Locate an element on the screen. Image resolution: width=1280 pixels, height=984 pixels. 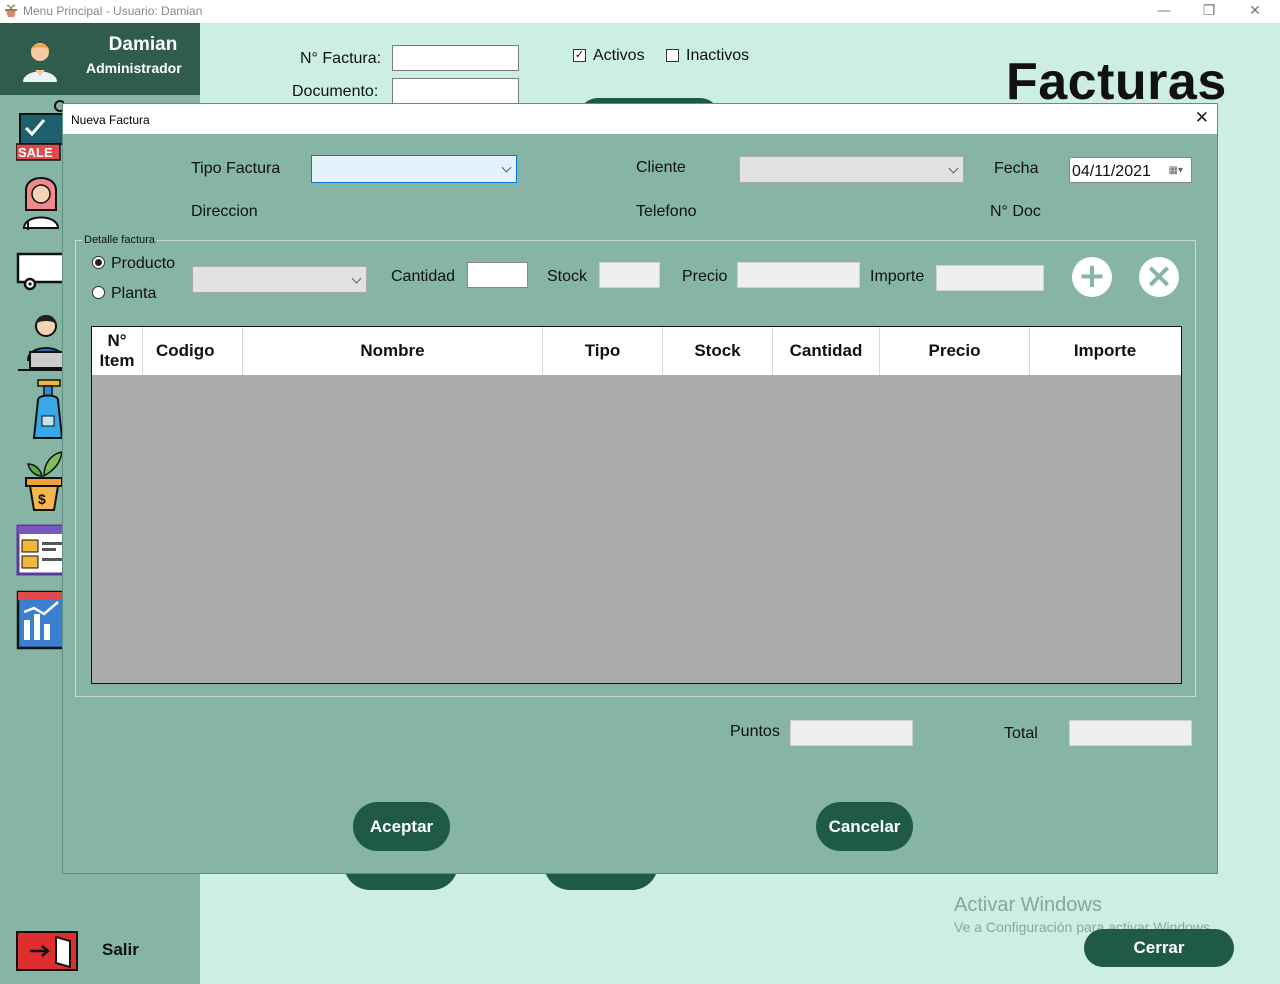
puntos-input is located at coordinates (851, 733).